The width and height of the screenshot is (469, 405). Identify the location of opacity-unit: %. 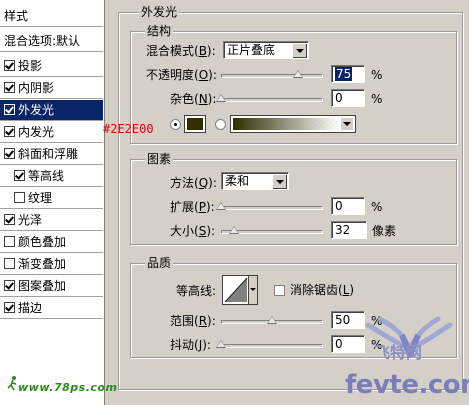
(377, 75).